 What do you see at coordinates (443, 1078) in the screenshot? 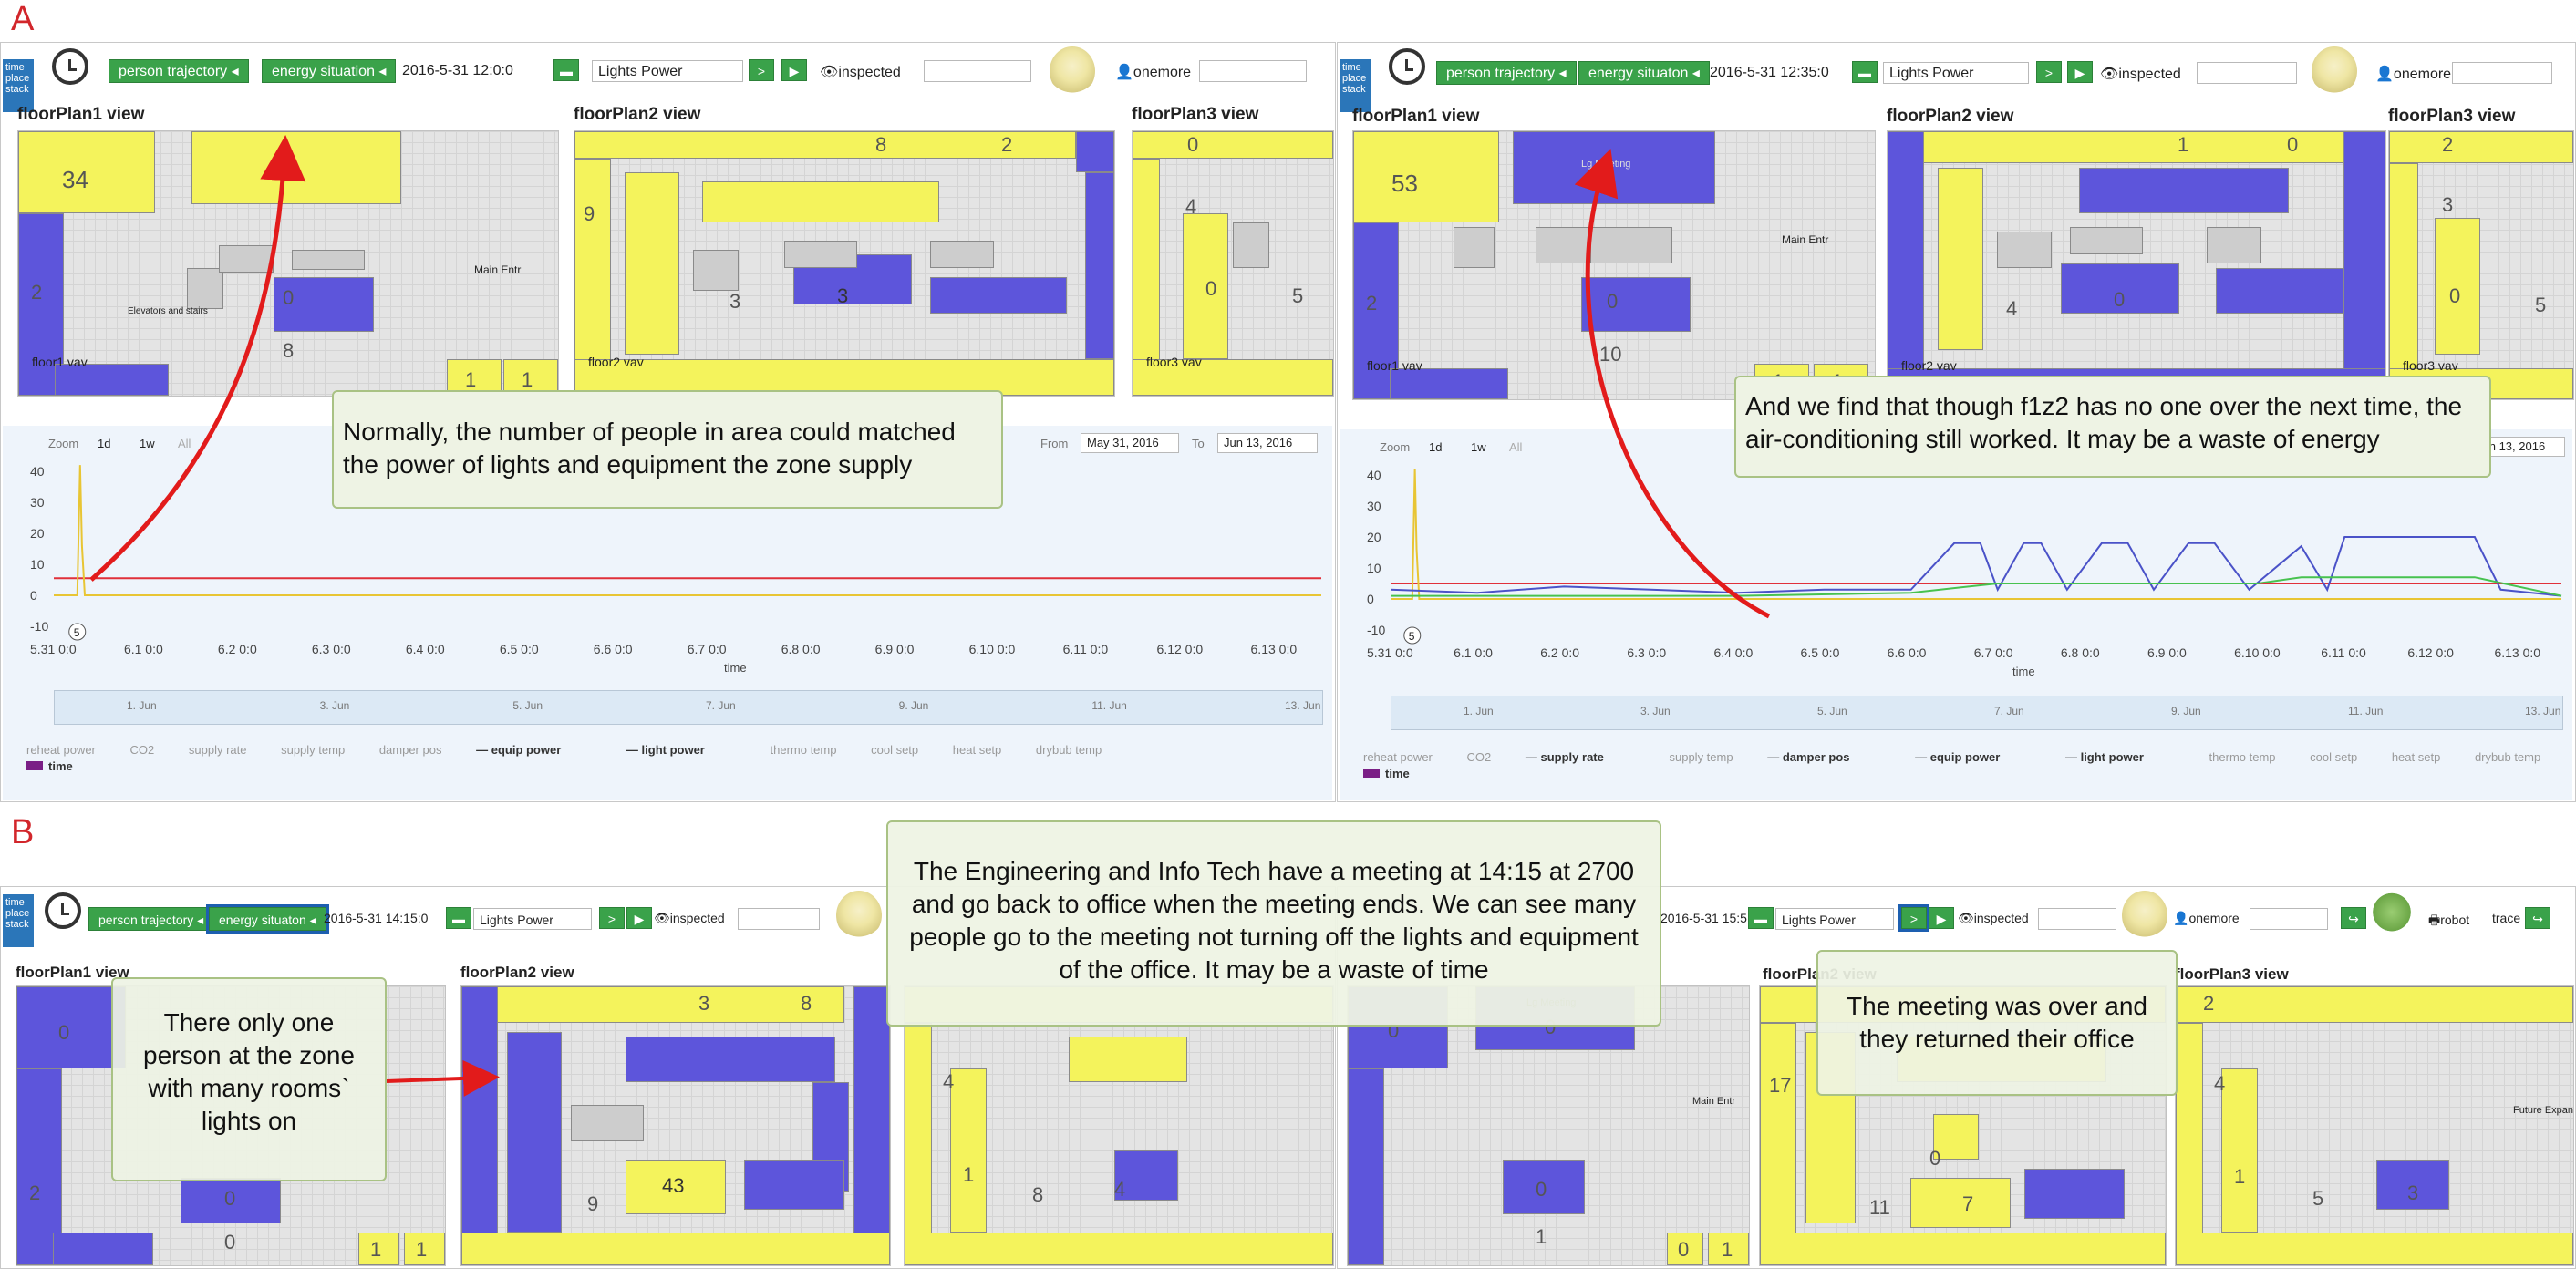
I see `arrow-b` at bounding box center [443, 1078].